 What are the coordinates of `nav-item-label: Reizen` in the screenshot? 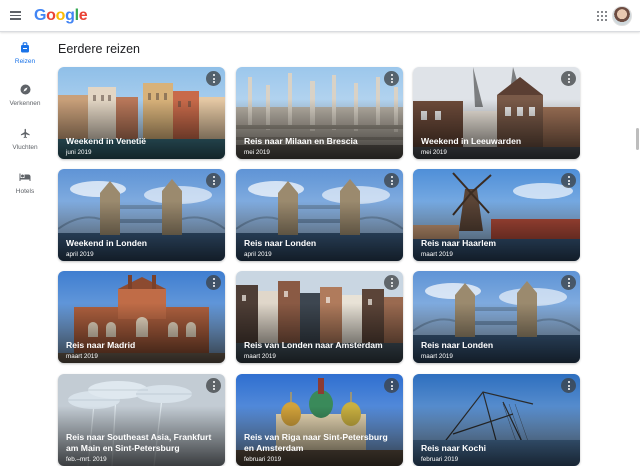 It's located at (25, 61).